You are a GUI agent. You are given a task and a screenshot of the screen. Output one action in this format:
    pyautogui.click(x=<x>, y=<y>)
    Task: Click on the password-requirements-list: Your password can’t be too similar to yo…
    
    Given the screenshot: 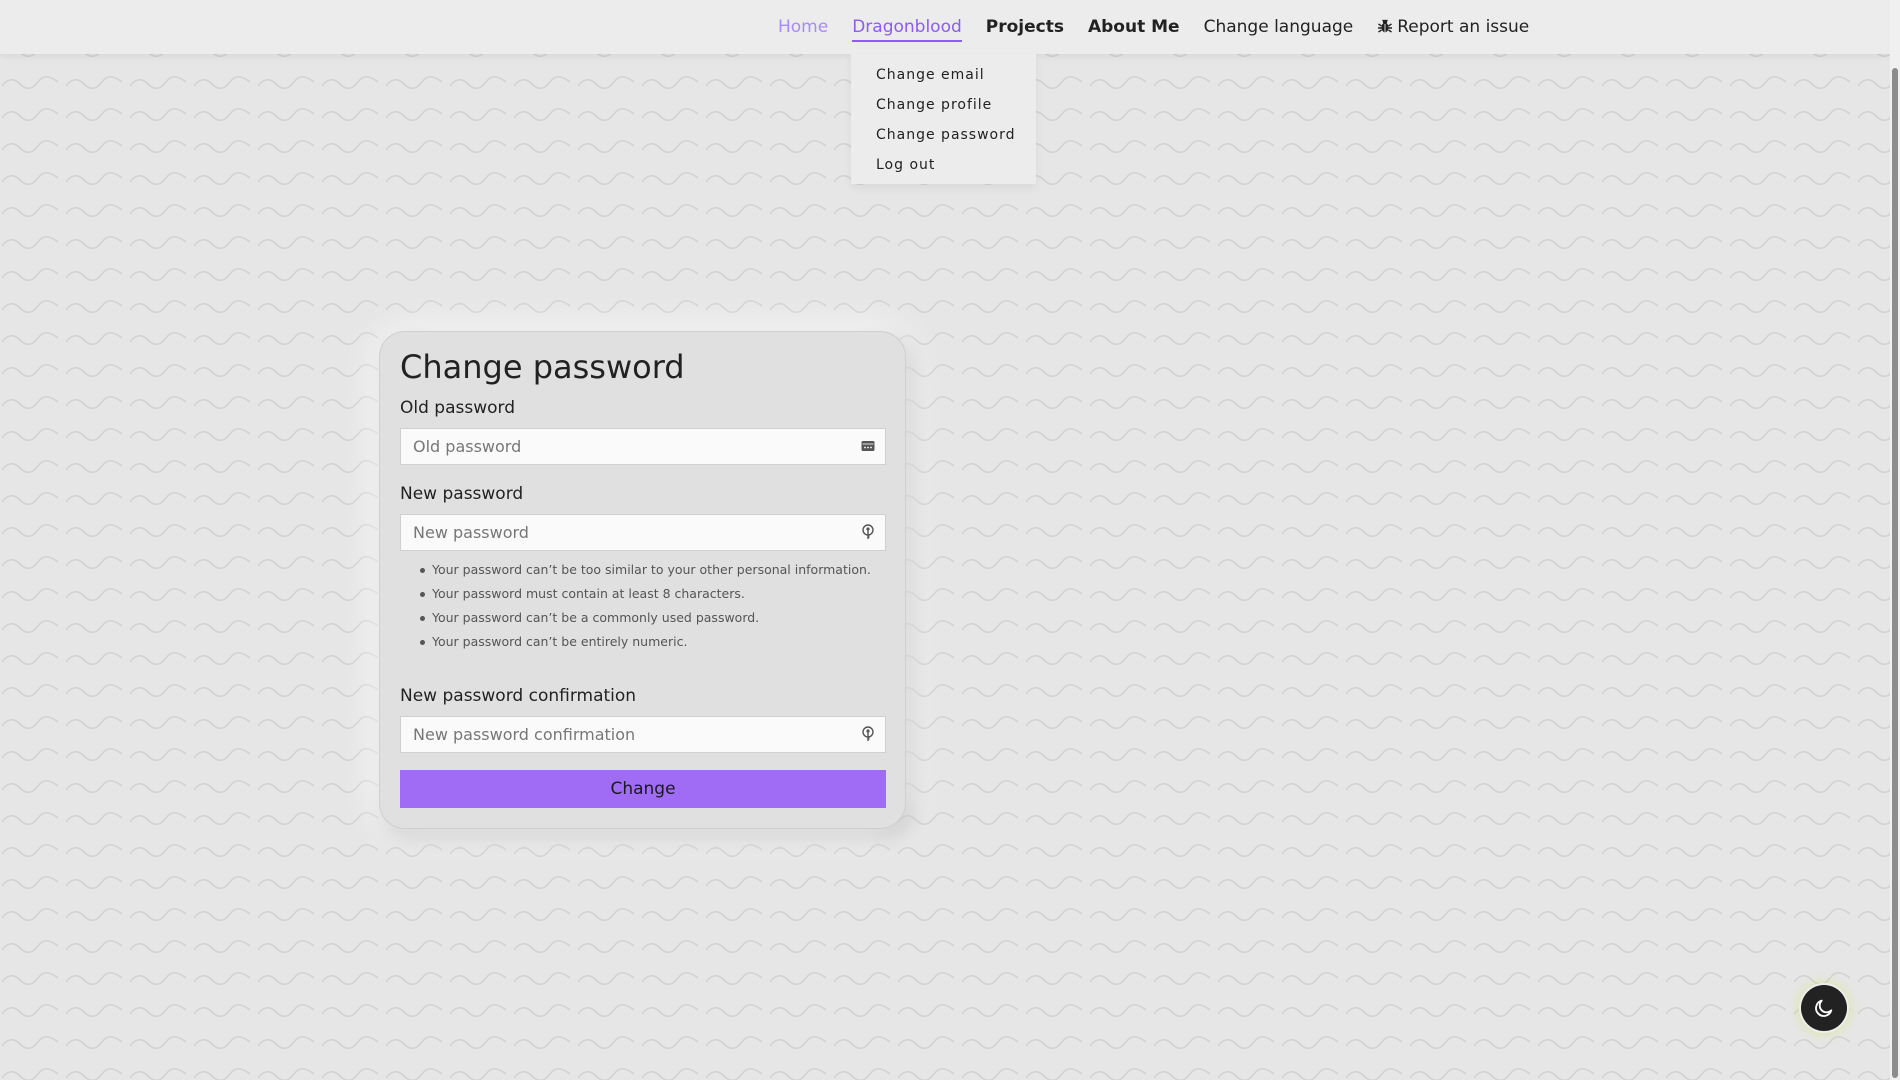 What is the action you would take?
    pyautogui.click(x=660, y=606)
    